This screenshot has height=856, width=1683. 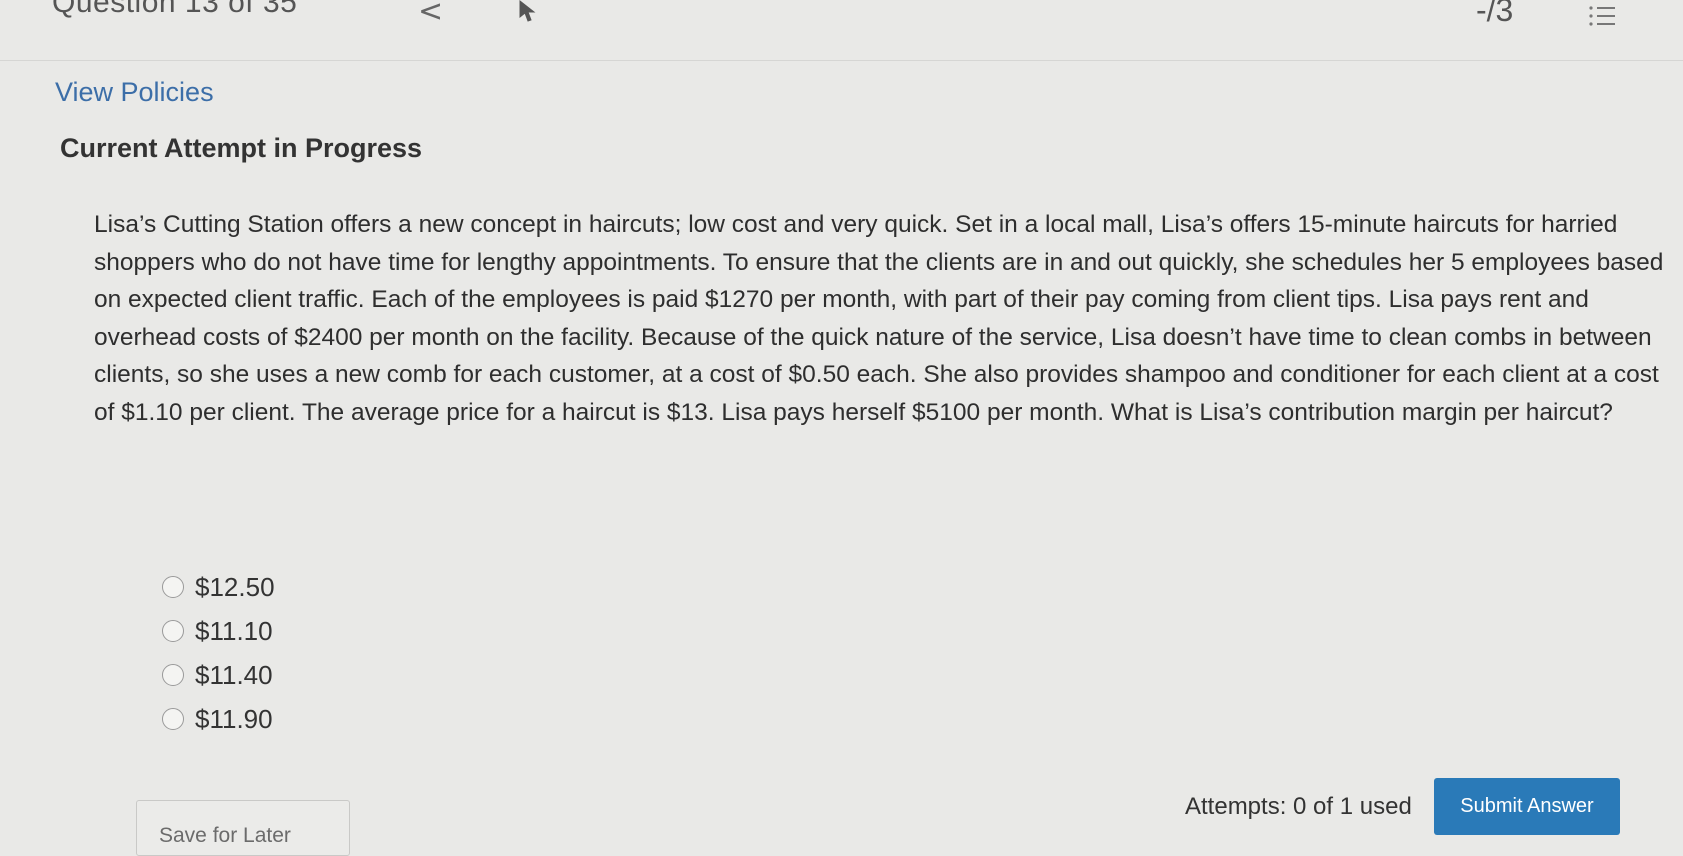 What do you see at coordinates (243, 828) in the screenshot?
I see `save-for-later-button: Save for Later` at bounding box center [243, 828].